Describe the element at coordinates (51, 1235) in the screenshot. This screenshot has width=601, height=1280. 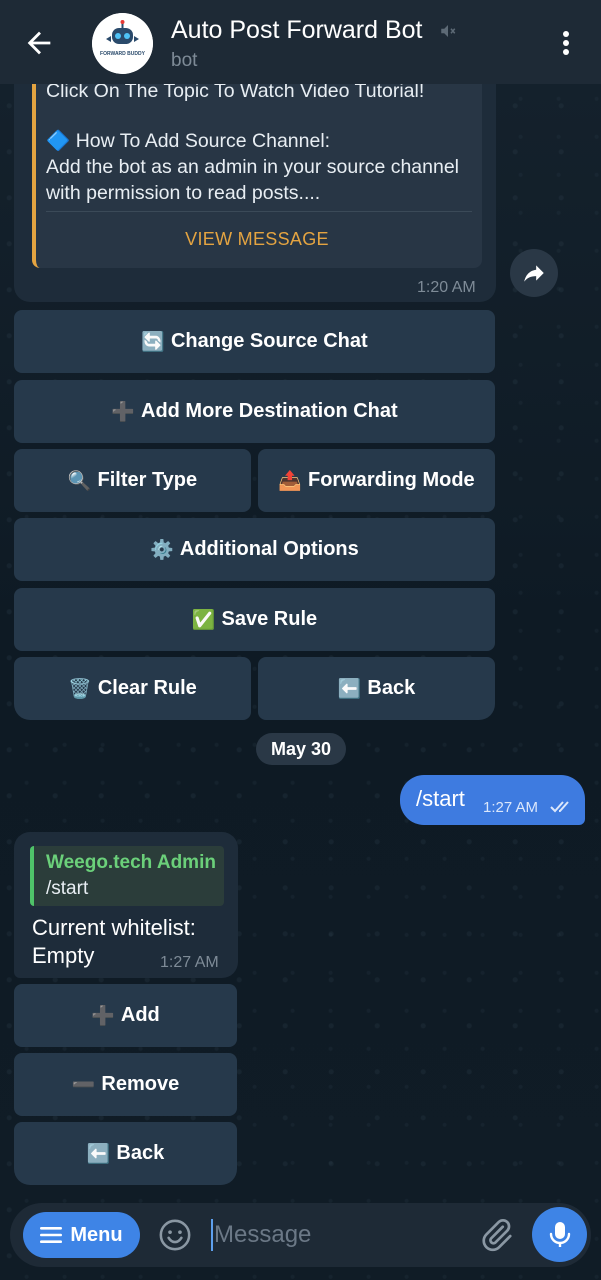
I see `hamburger-icon` at that location.